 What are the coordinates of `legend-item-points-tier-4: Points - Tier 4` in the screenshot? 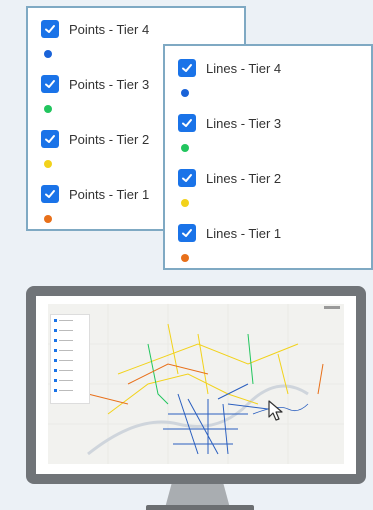 It's located at (95, 39).